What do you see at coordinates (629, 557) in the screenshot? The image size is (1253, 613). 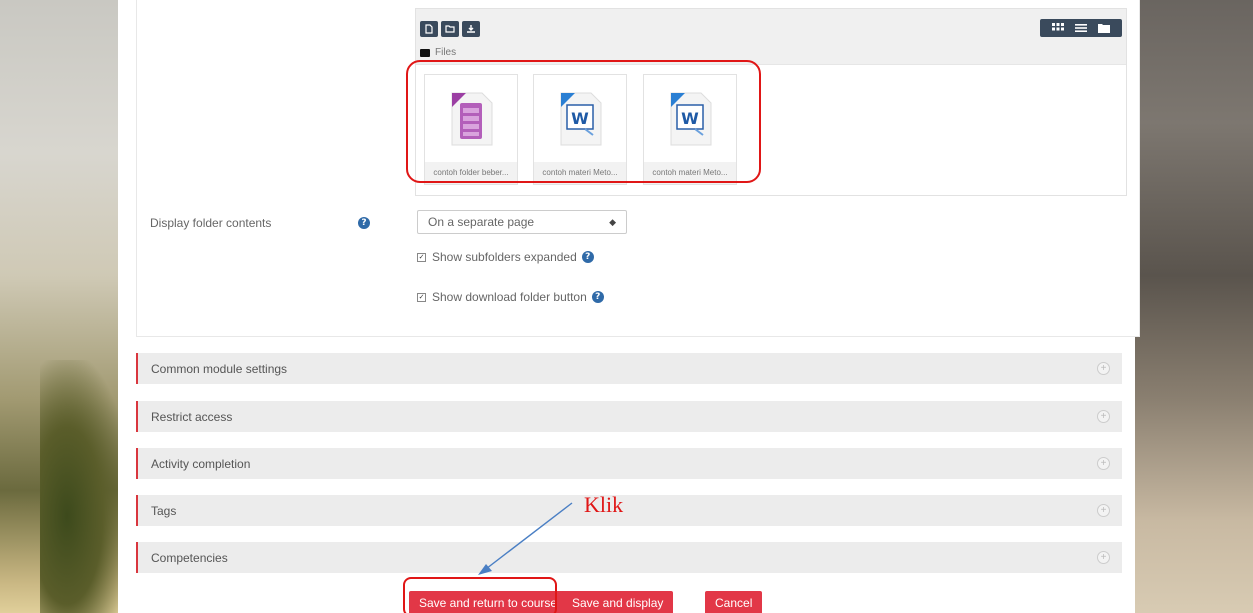 I see `section-competencies: Competencies +` at bounding box center [629, 557].